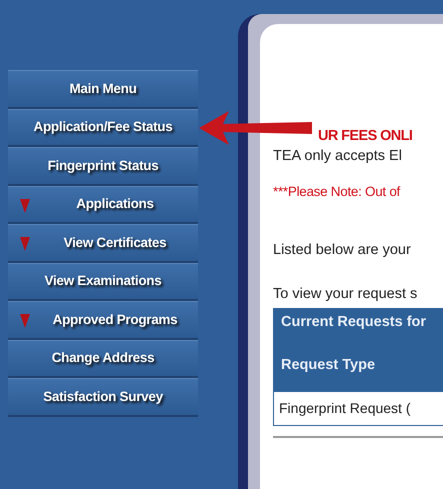 This screenshot has height=489, width=443. I want to click on sidebar-item: View Examinations, so click(103, 281).